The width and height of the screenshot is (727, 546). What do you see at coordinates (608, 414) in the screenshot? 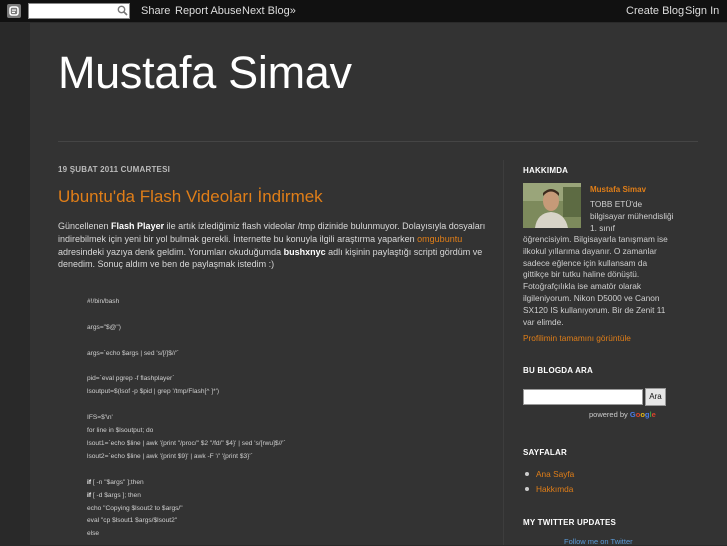
I see `powered-by-label: powered by` at bounding box center [608, 414].